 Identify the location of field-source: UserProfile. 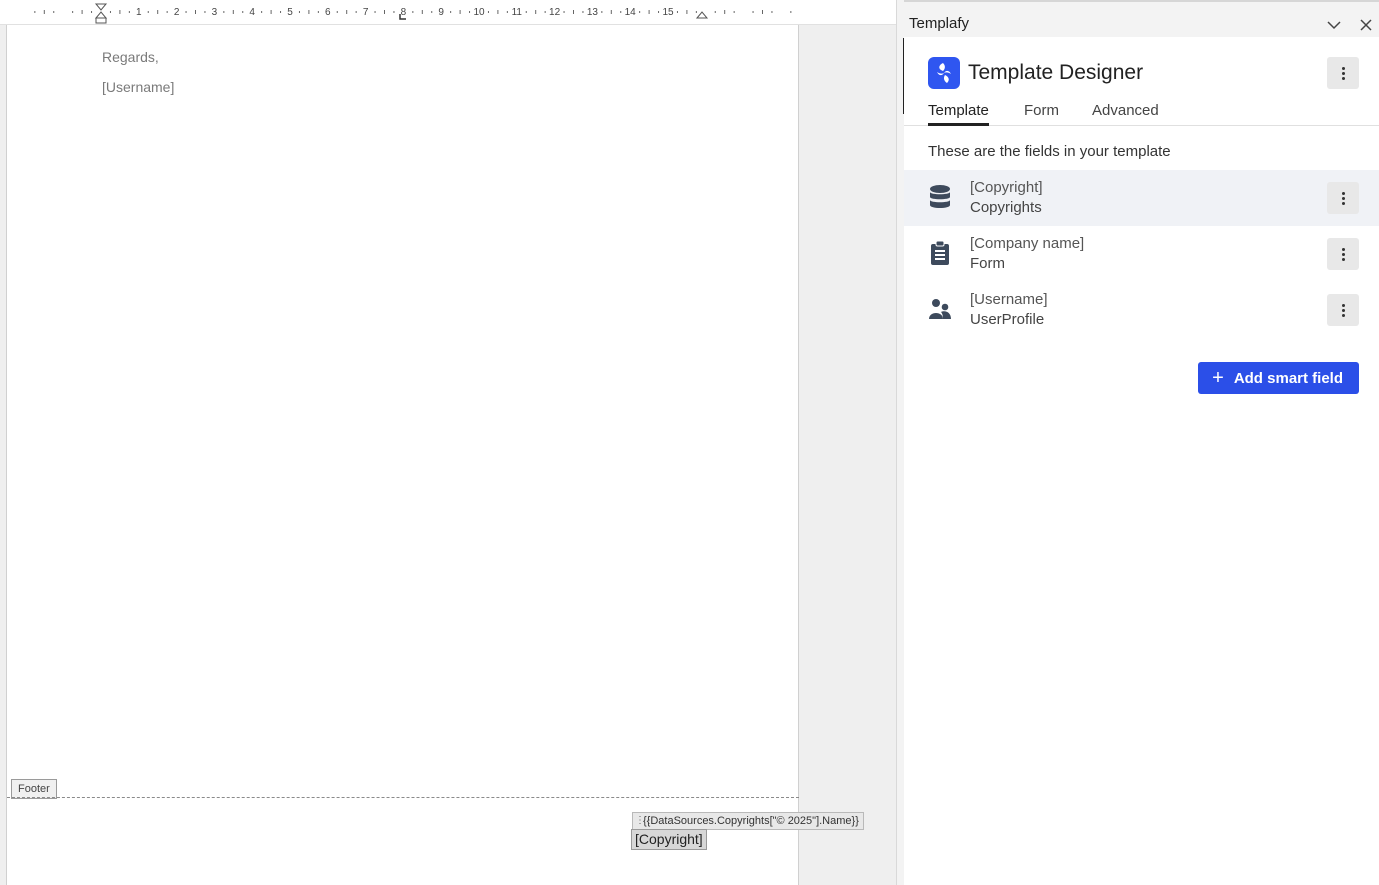
(1007, 319).